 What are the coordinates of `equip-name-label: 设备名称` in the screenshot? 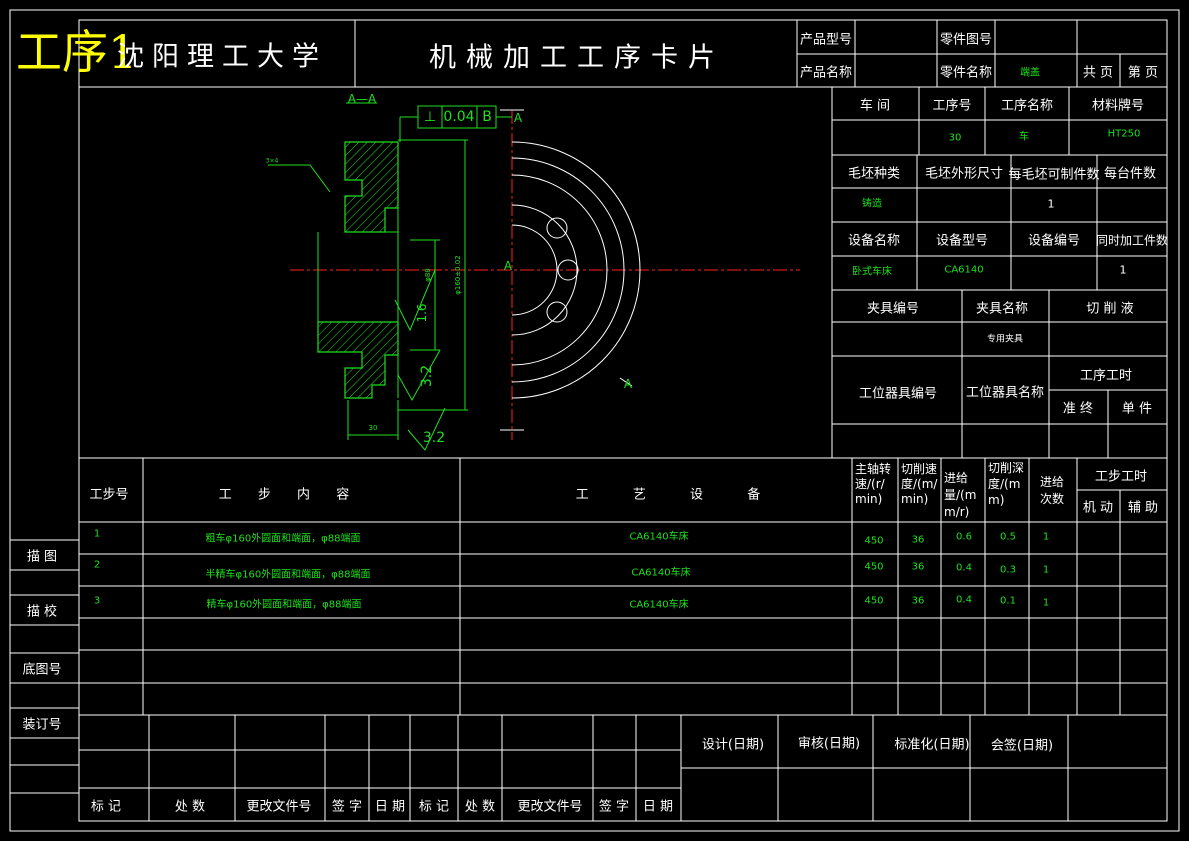 It's located at (874, 241).